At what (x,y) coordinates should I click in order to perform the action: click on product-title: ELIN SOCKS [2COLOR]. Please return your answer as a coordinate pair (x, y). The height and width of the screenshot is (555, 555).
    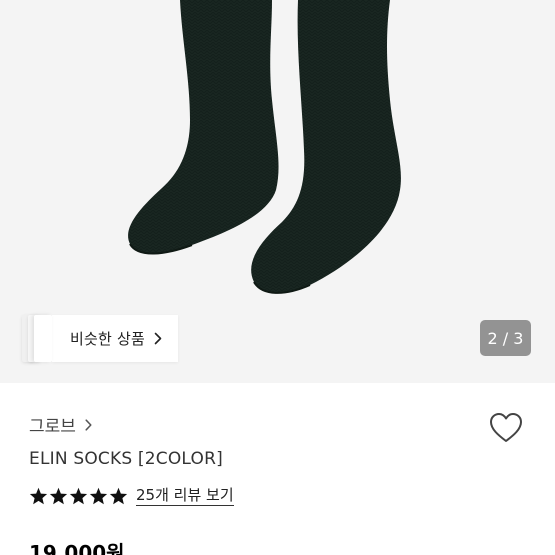
    Looking at the image, I should click on (126, 459).